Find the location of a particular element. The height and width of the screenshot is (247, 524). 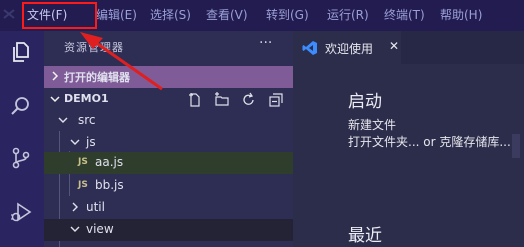

collapse-all-icon is located at coordinates (276, 100).